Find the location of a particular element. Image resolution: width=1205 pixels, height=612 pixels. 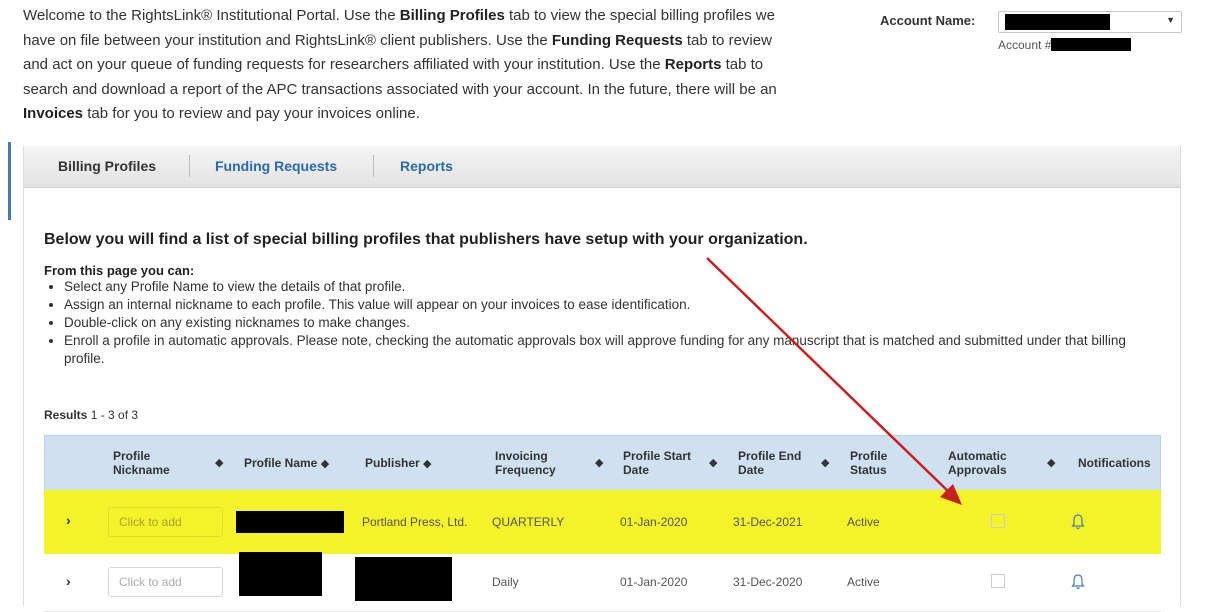

account-name-label: Account Name: is located at coordinates (928, 20).